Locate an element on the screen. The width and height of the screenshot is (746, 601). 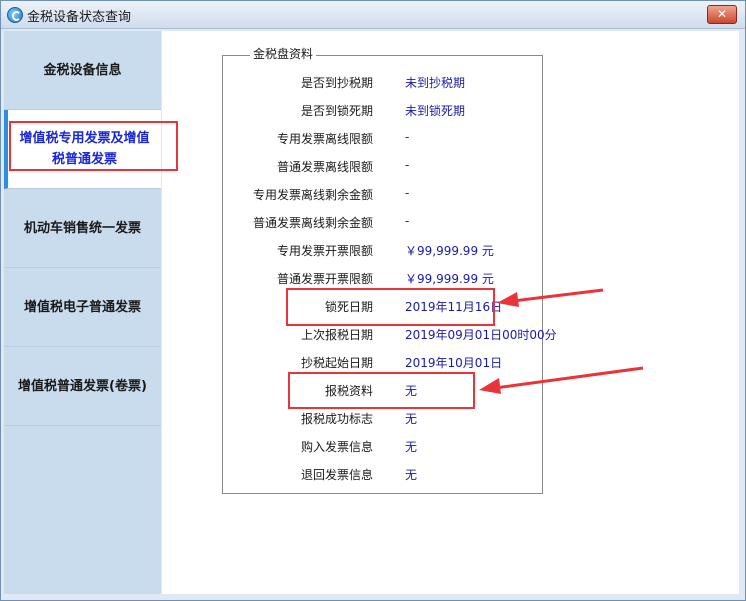
sidebar-item-electronic-invoice: 增值税电子普通发票 is located at coordinates (82, 307).